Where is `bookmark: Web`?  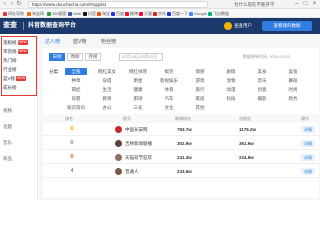 bookmark: Web is located at coordinates (74, 13).